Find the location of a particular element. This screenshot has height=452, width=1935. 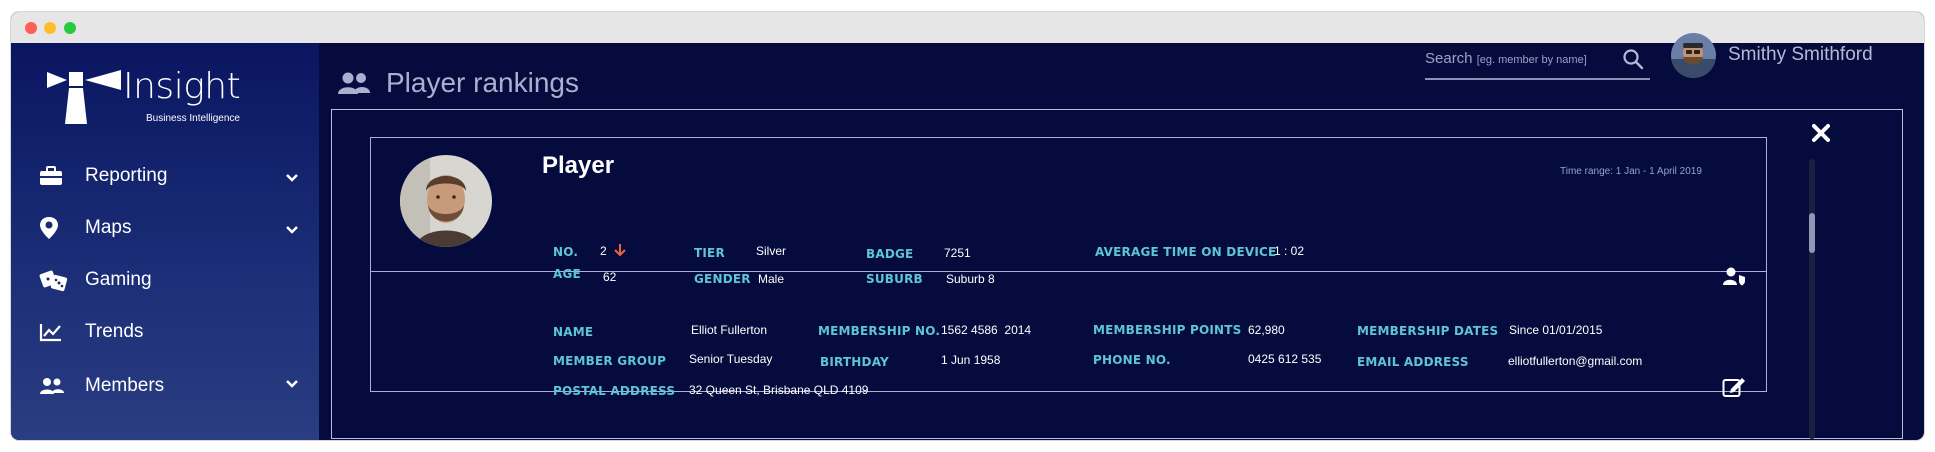

search-hint: [eg. member by name] is located at coordinates (1531, 60).